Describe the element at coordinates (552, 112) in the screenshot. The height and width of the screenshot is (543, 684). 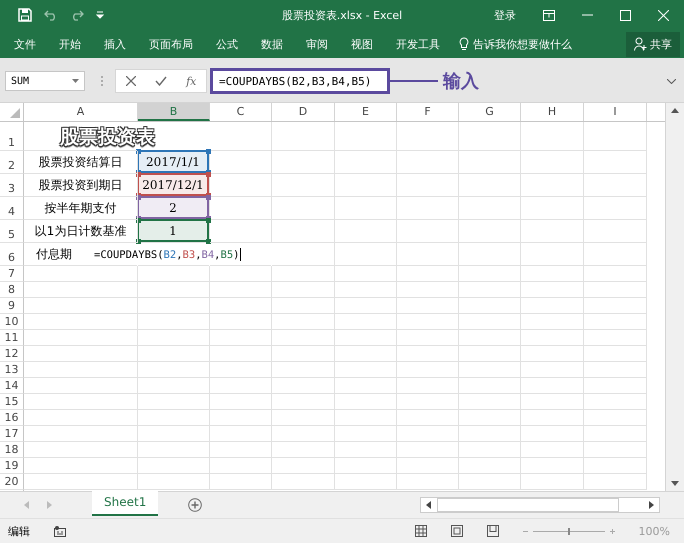
I see `column-header: H` at that location.